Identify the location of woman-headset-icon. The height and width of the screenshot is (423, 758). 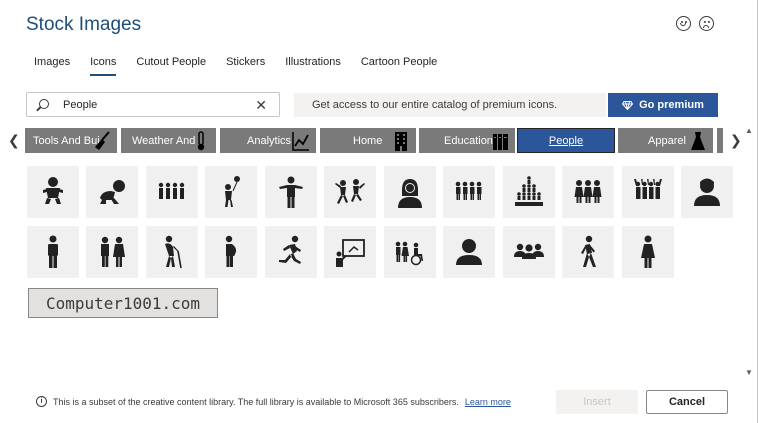
(410, 193).